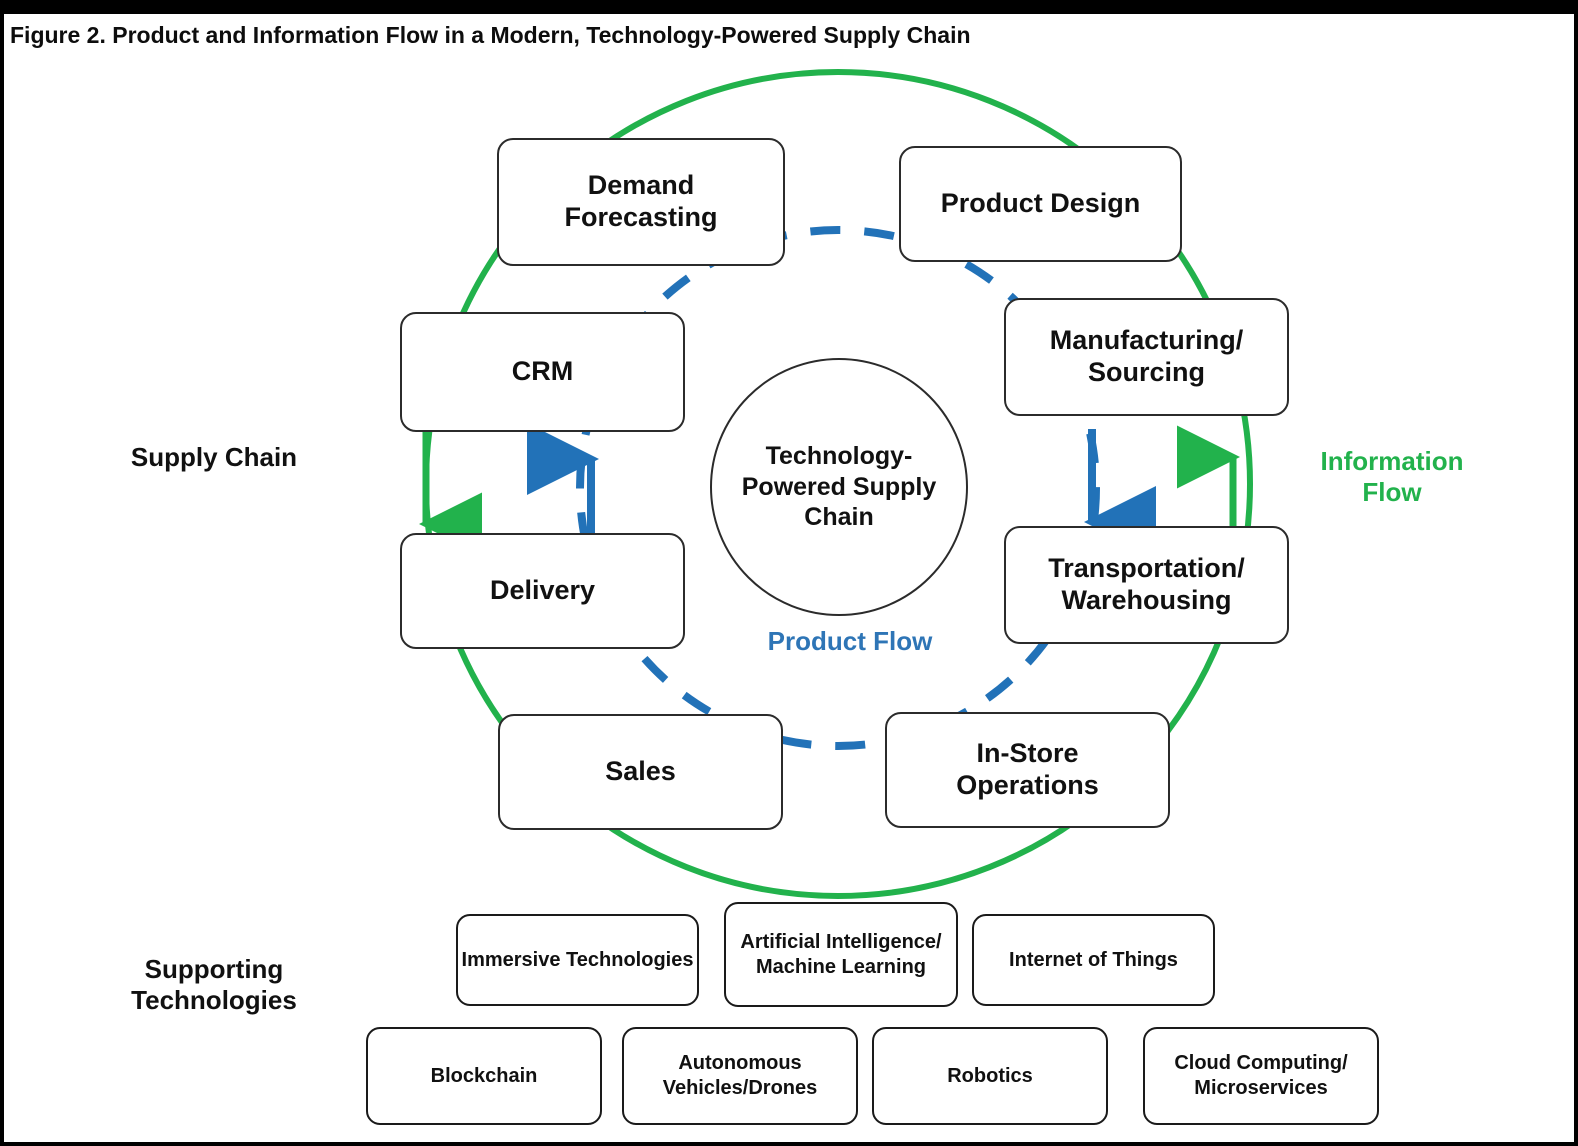 The width and height of the screenshot is (1578, 1146). I want to click on node-product-design: Product Design, so click(1040, 204).